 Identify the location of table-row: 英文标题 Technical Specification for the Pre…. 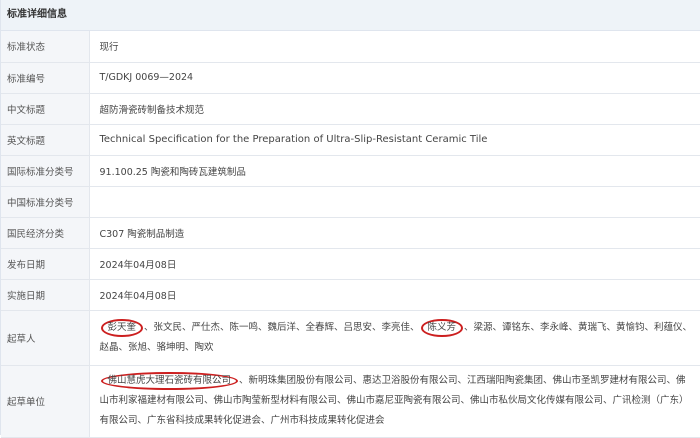
(350, 140).